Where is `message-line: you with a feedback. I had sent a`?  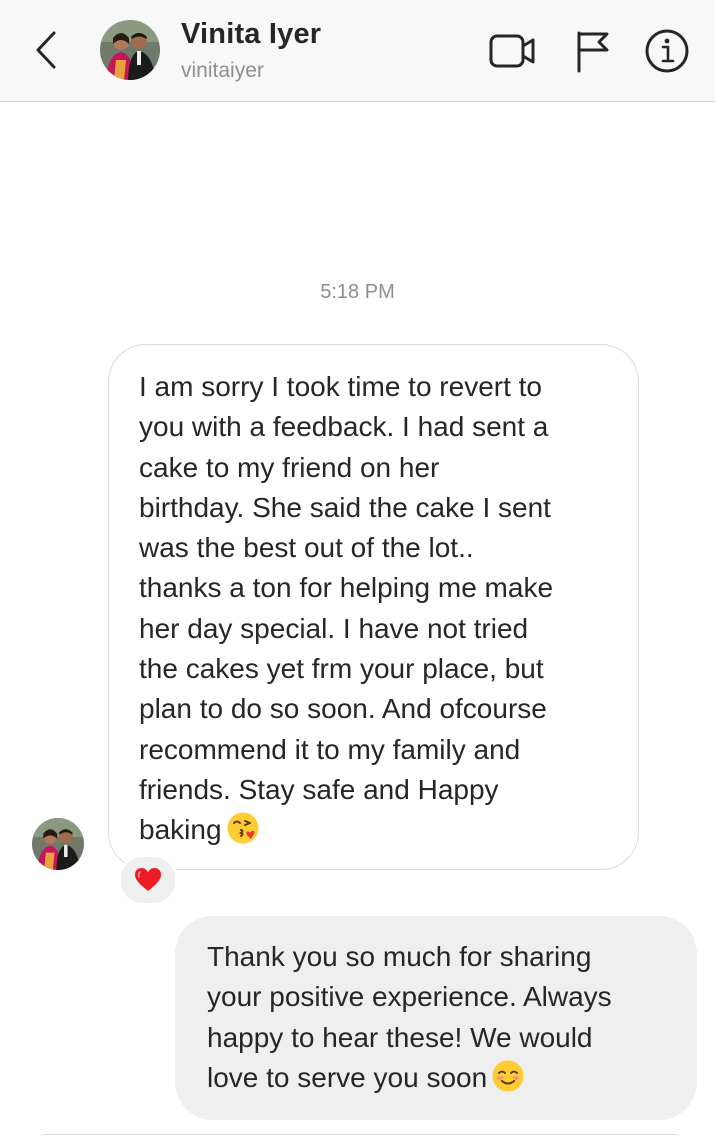 message-line: you with a feedback. I had sent a is located at coordinates (344, 427).